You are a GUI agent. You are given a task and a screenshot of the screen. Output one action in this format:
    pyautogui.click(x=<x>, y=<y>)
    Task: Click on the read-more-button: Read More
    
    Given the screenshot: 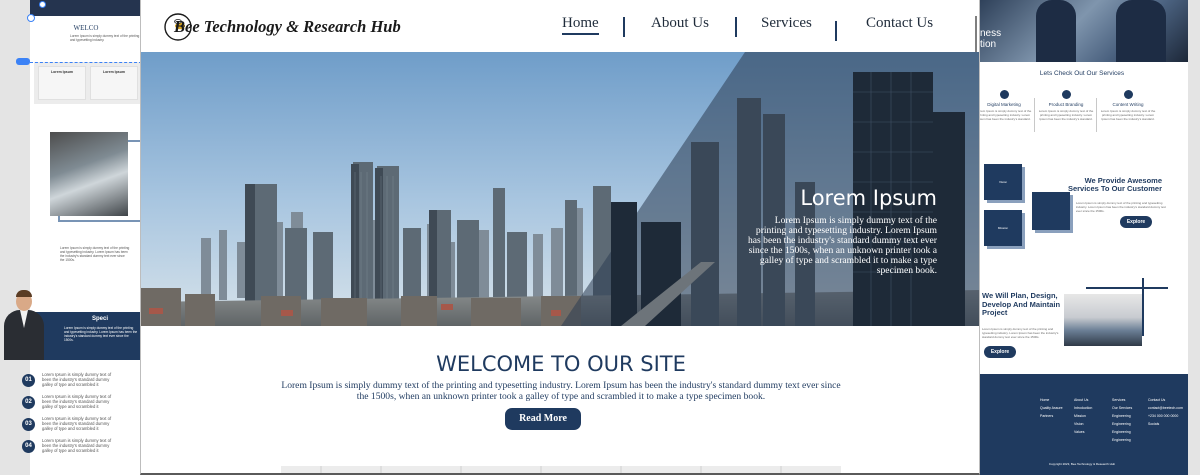 What is the action you would take?
    pyautogui.click(x=543, y=419)
    